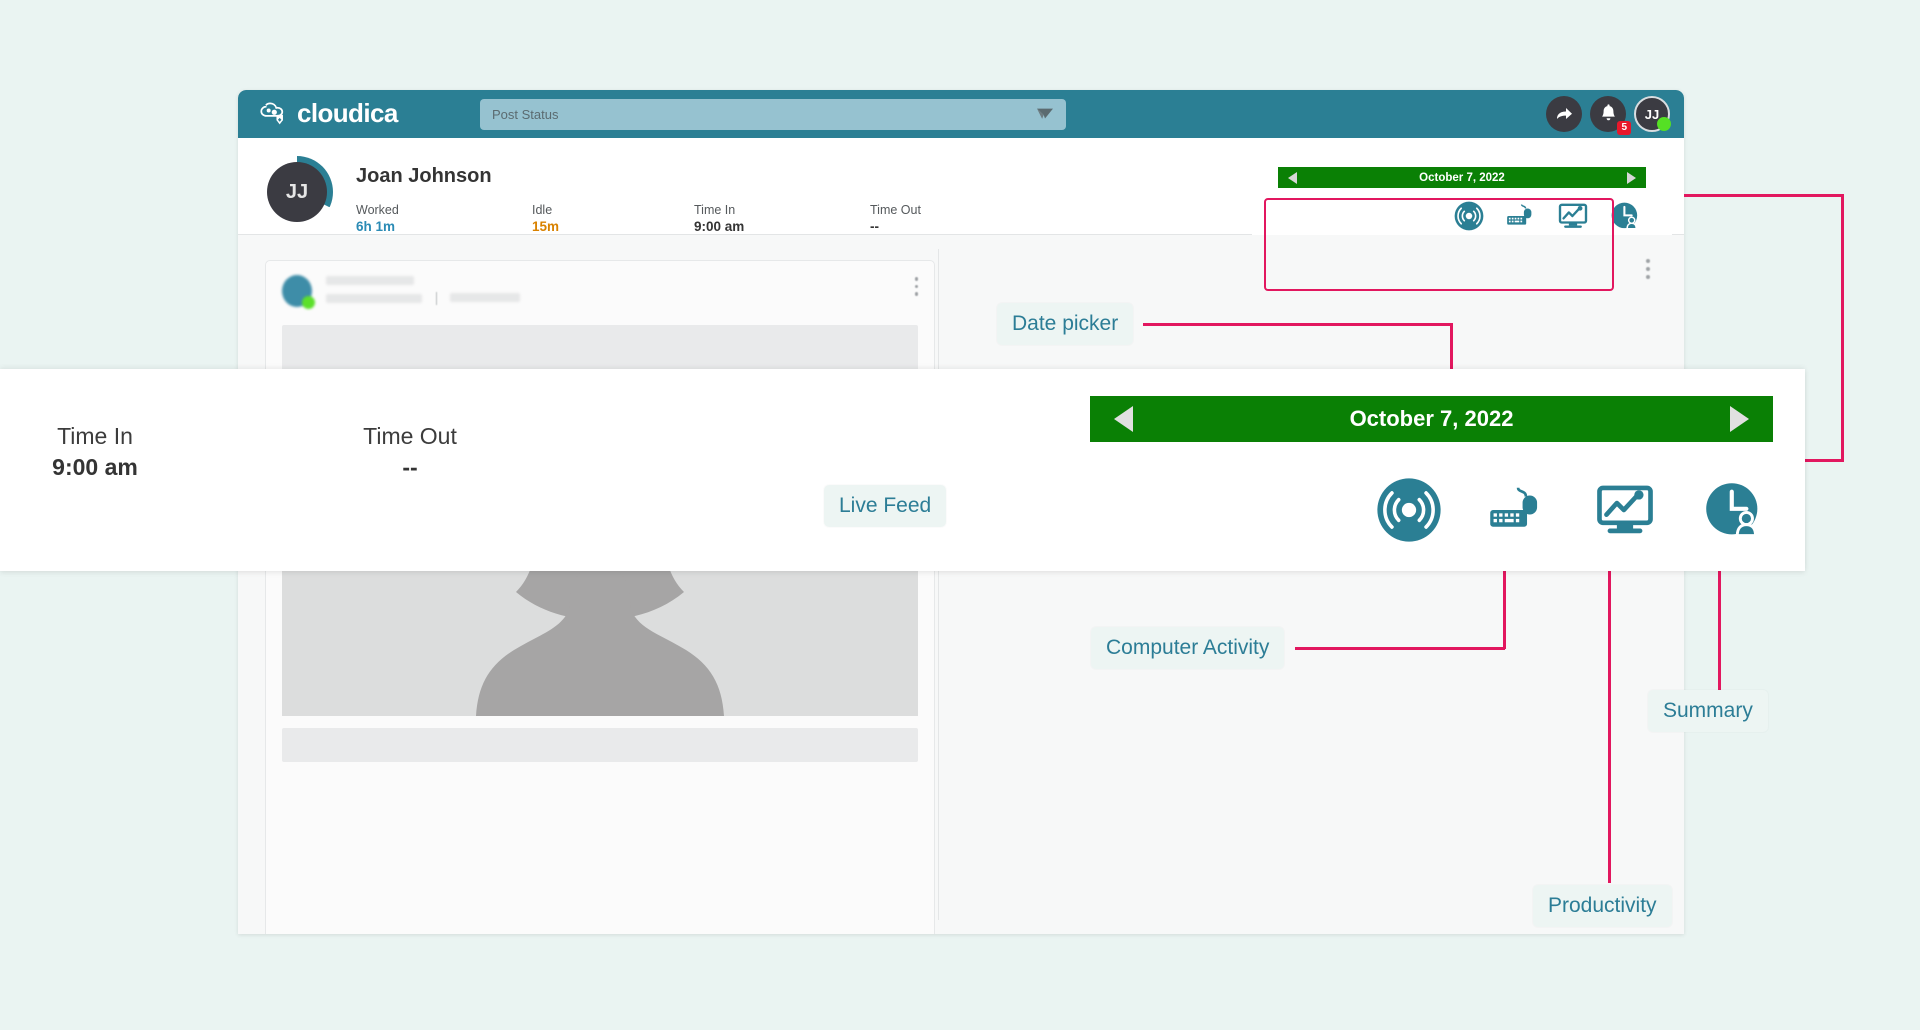  Describe the element at coordinates (773, 114) in the screenshot. I see `post-status-input: Post Status` at that location.